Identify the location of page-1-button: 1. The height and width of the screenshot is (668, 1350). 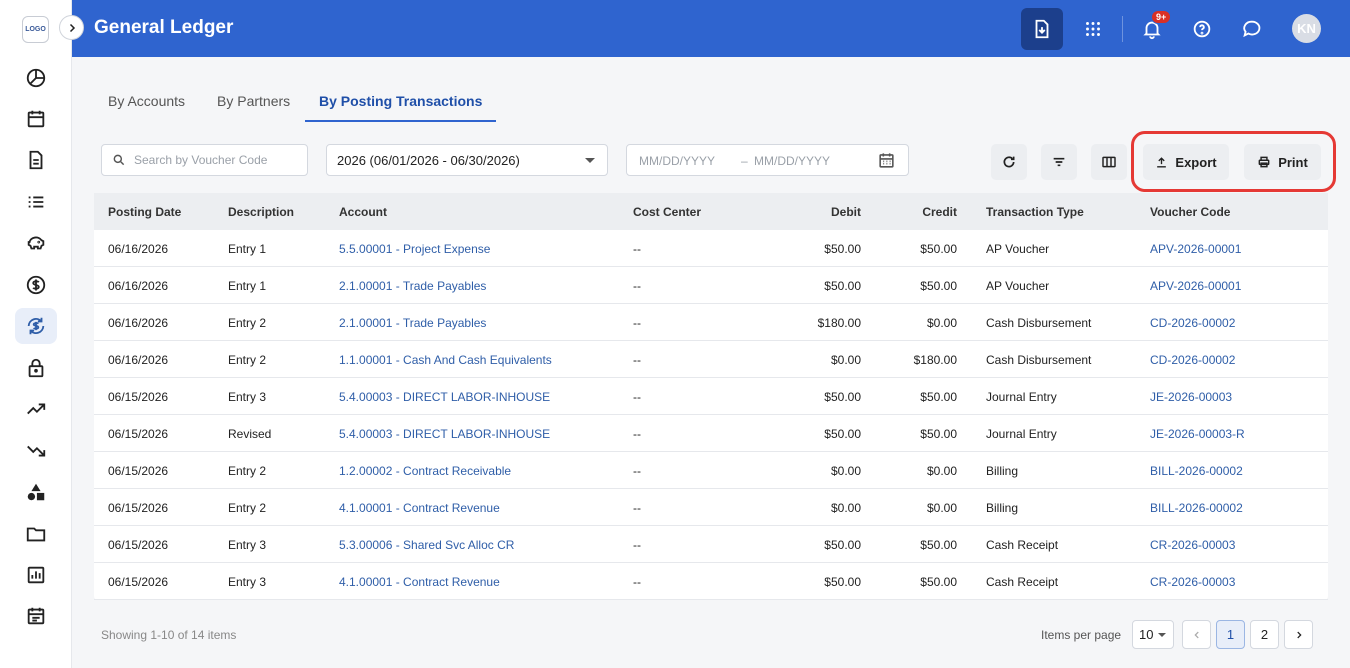
(1230, 634).